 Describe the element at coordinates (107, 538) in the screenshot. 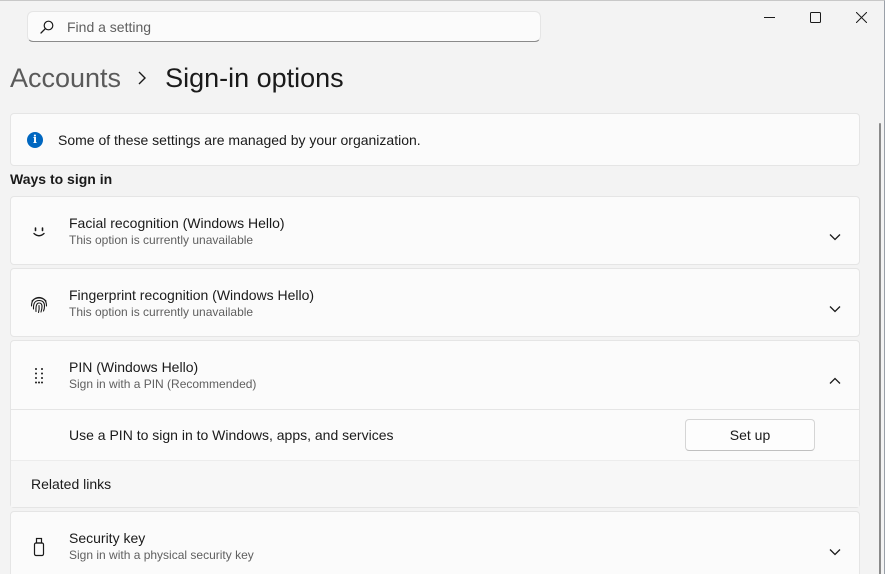

I see `option-title: Security key` at that location.